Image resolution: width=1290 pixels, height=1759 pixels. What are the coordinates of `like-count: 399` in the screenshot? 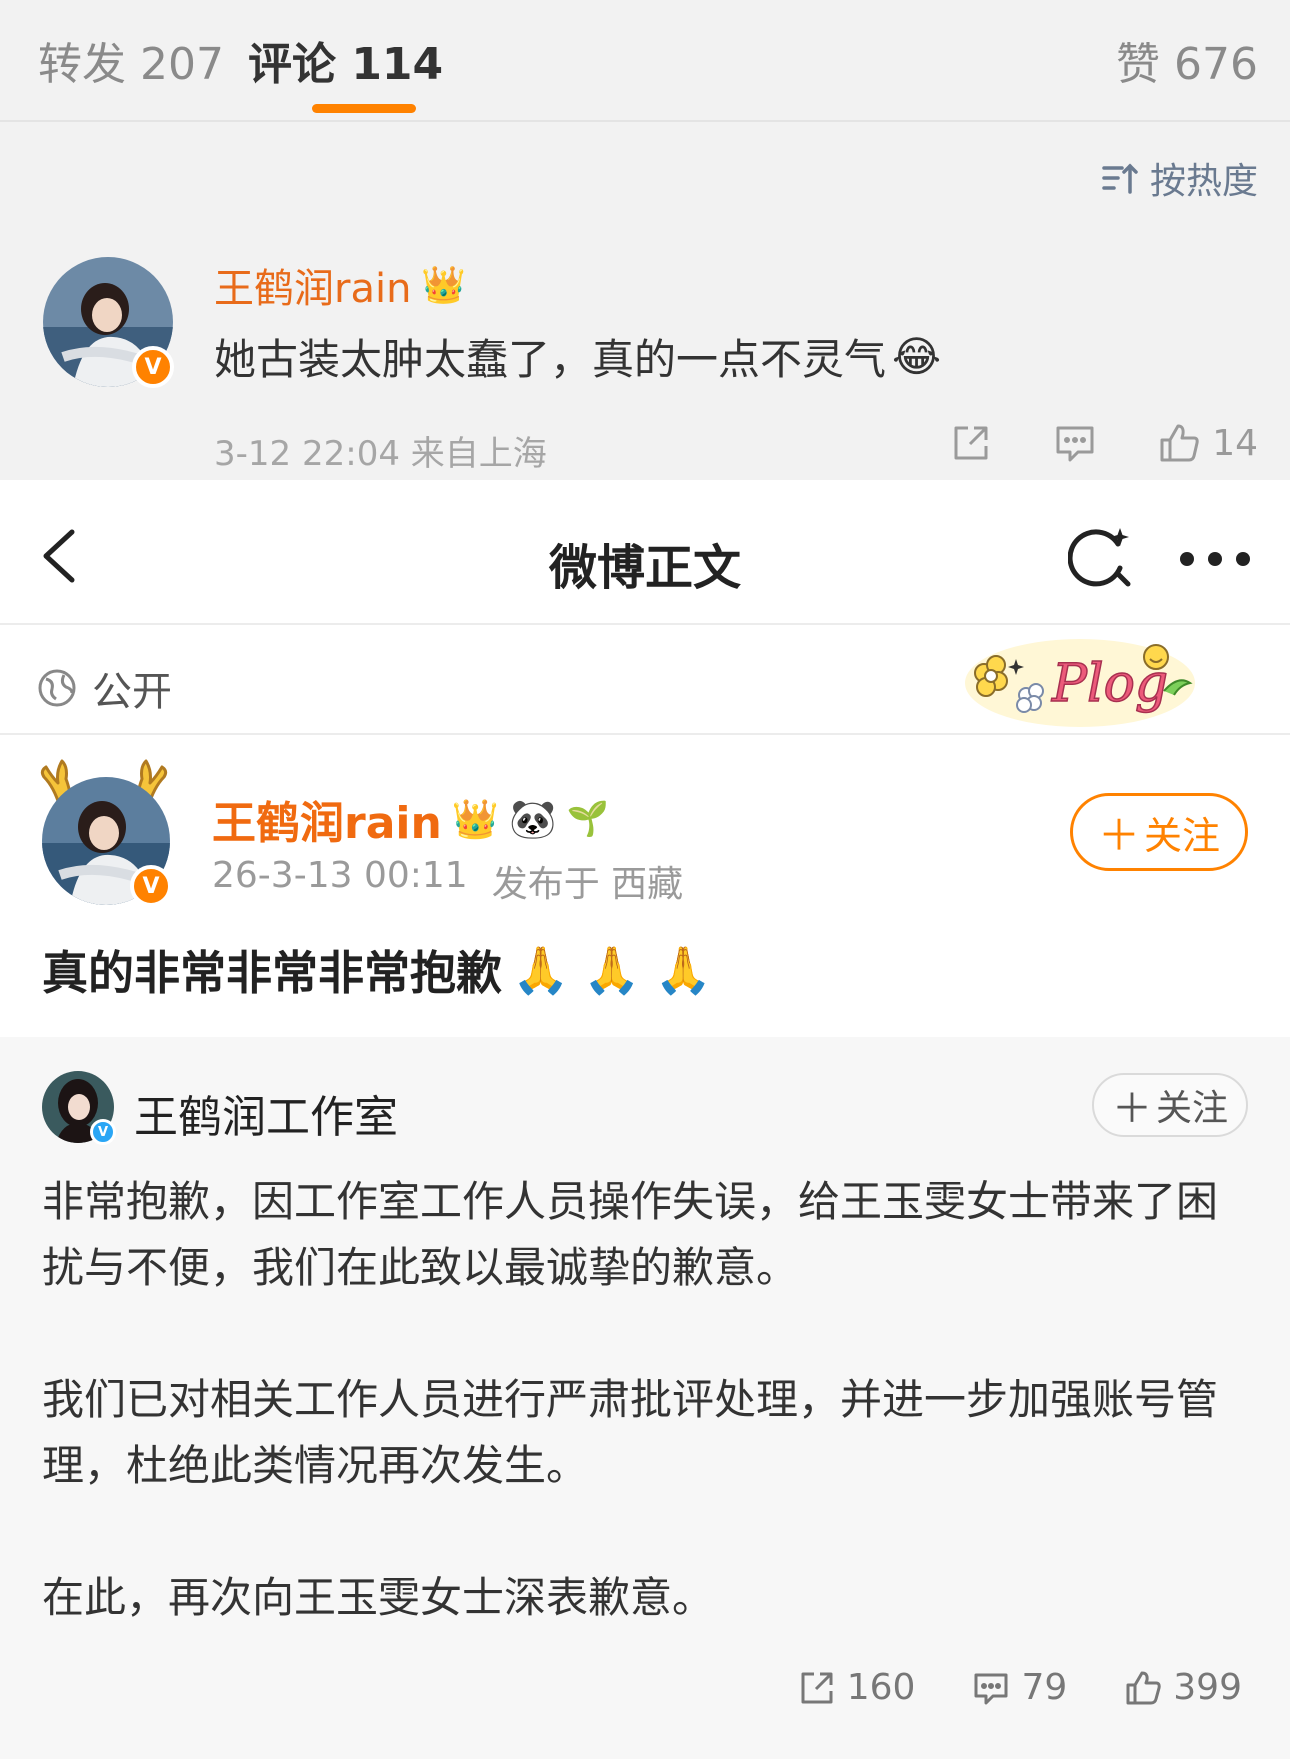 It's located at (1207, 1687).